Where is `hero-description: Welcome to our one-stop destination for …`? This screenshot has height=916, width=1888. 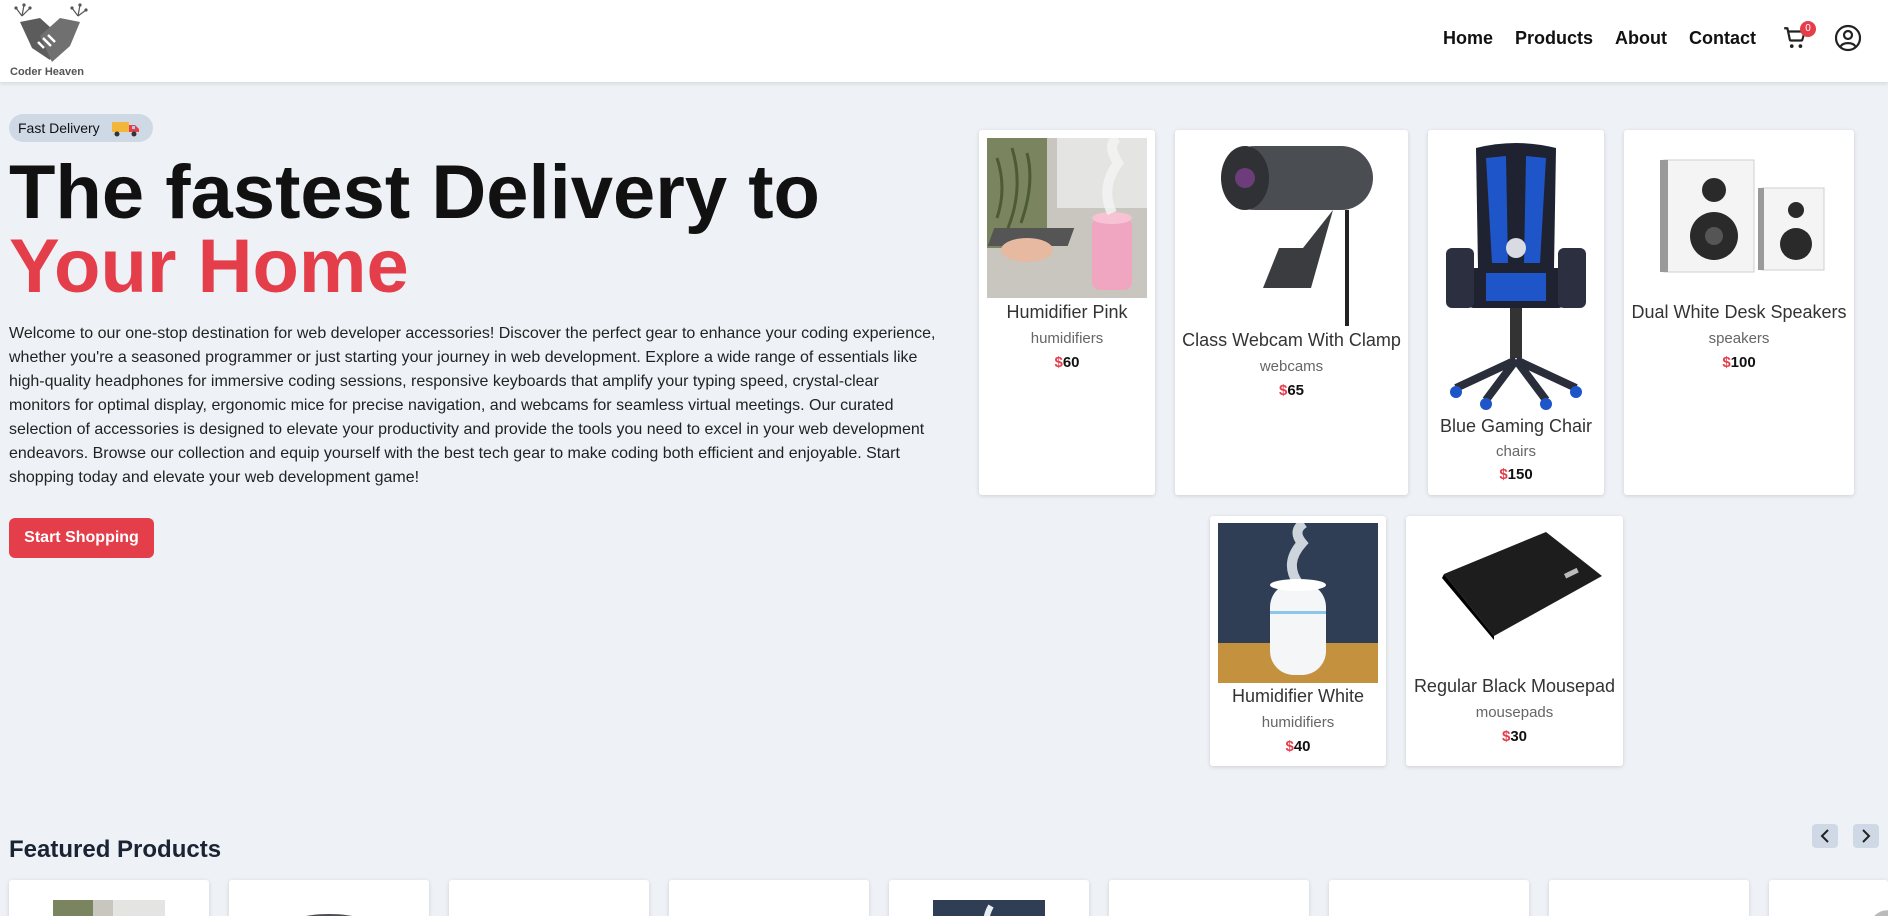 hero-description: Welcome to our one-stop destination for … is located at coordinates (472, 405).